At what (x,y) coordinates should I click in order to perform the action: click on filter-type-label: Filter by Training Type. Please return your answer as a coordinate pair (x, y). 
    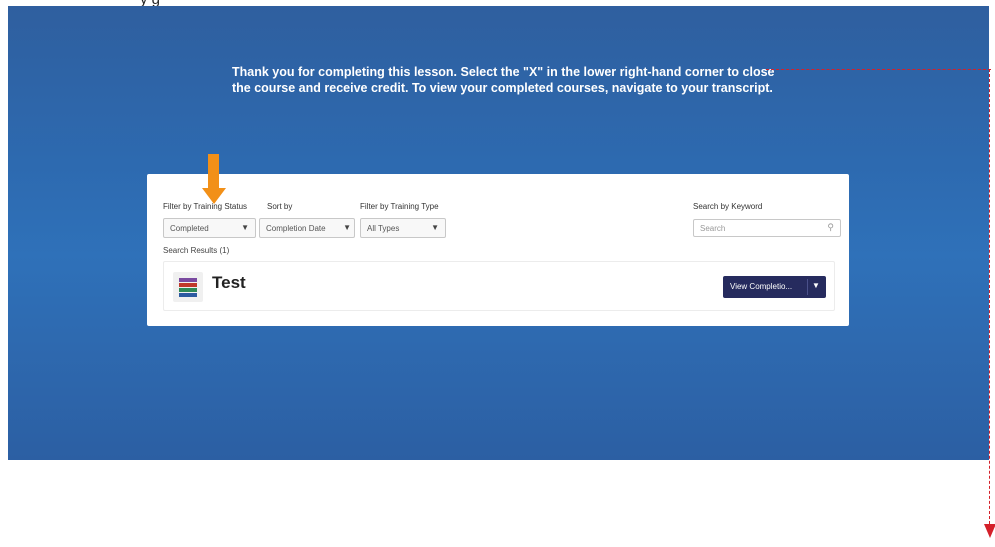
    Looking at the image, I should click on (399, 206).